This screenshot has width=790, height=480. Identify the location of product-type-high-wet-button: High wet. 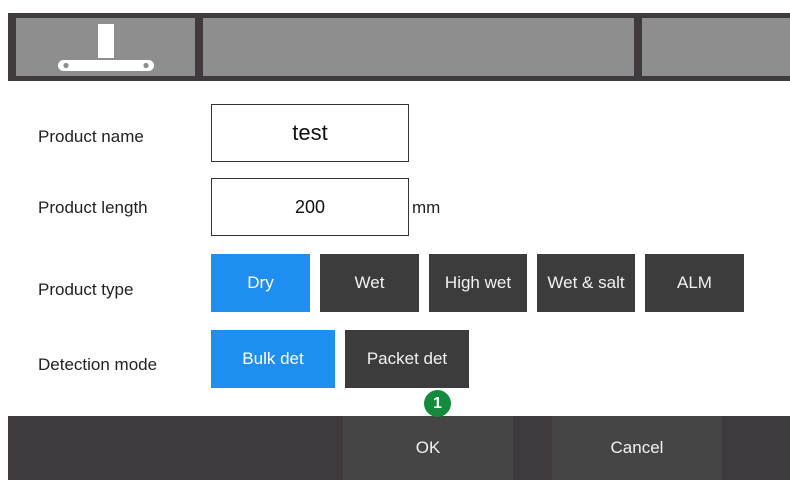
(478, 283).